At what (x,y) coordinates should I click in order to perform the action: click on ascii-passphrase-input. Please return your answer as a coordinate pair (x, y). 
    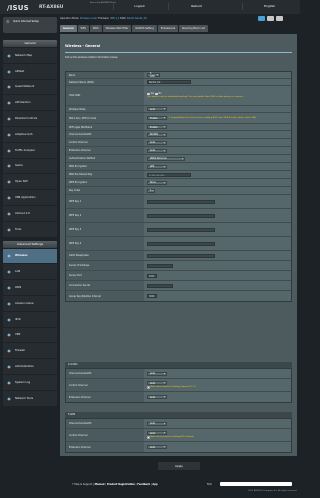
    Looking at the image, I should click on (181, 255).